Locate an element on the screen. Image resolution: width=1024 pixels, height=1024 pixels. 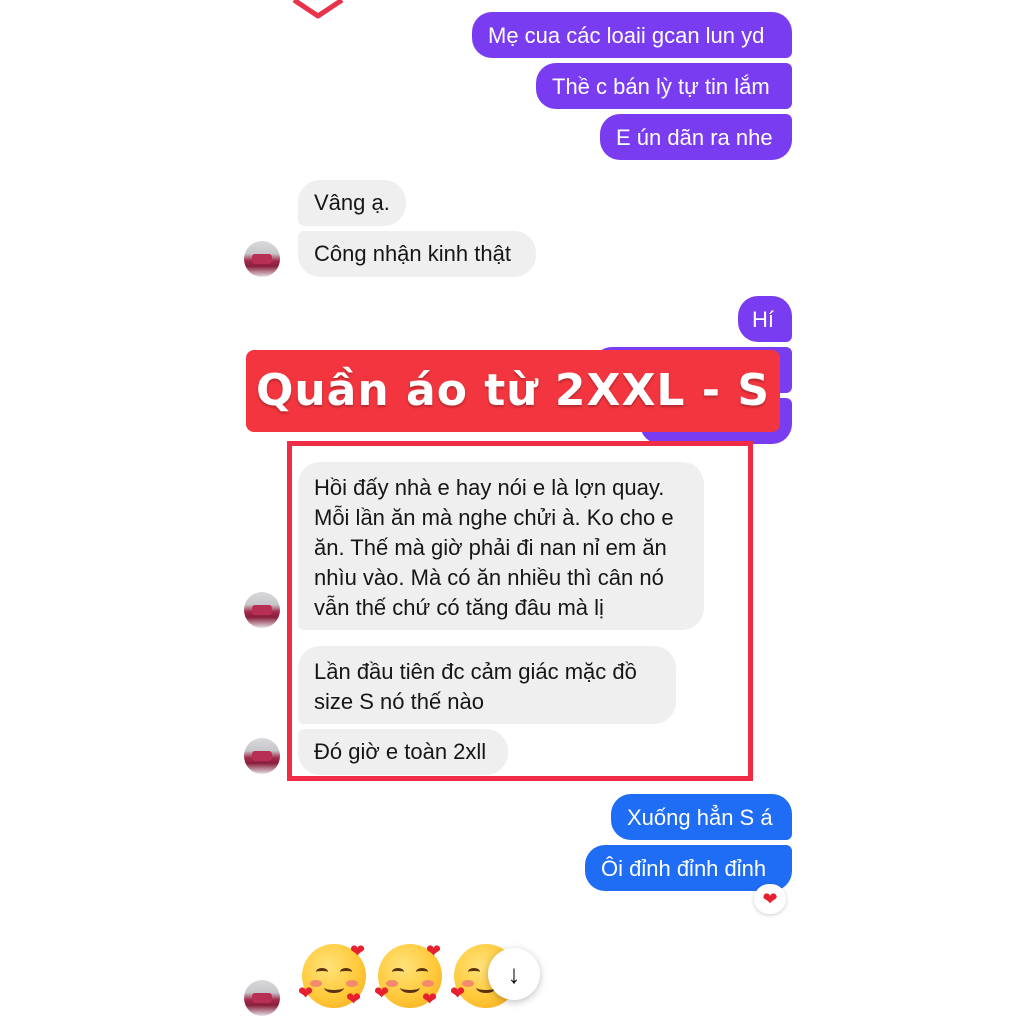
message-text: Vâng ạ. is located at coordinates (352, 202).